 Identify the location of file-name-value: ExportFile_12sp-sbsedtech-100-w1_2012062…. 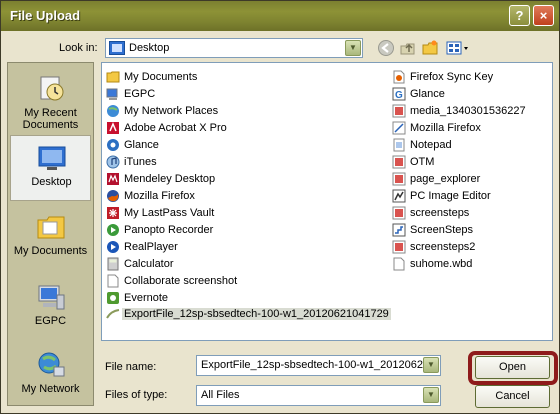
(315, 365).